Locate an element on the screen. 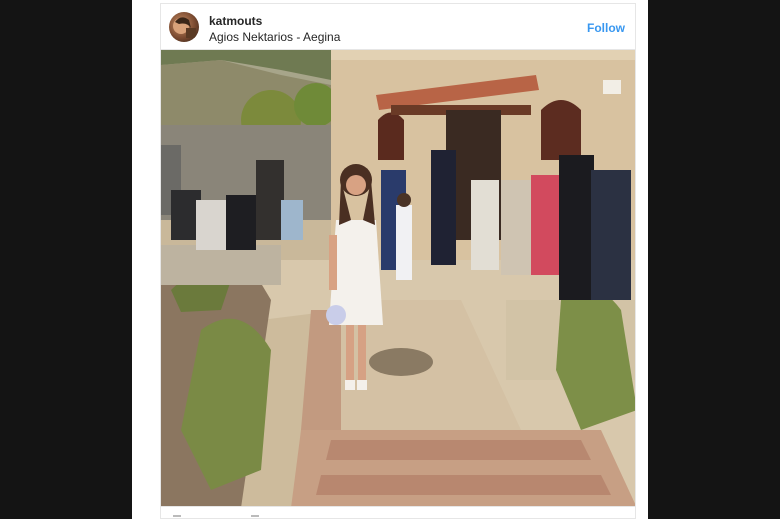 This screenshot has width=780, height=519. comment-icon is located at coordinates (255, 517).